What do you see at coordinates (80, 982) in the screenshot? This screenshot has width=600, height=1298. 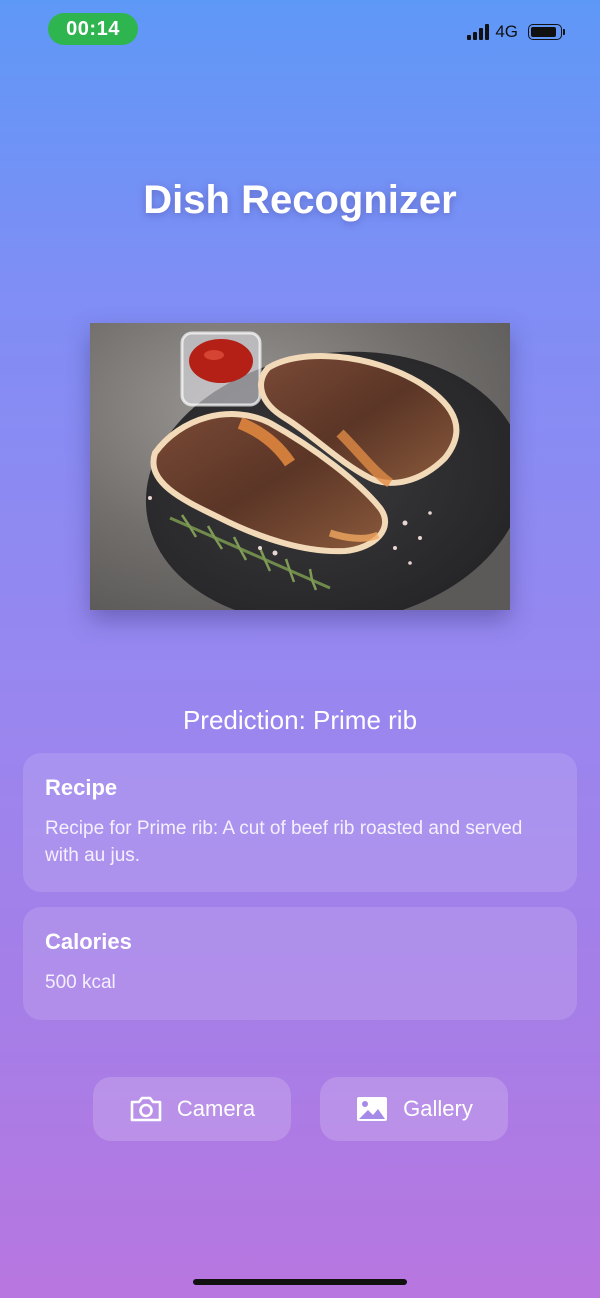 I see `calories-value: 500 kcal` at bounding box center [80, 982].